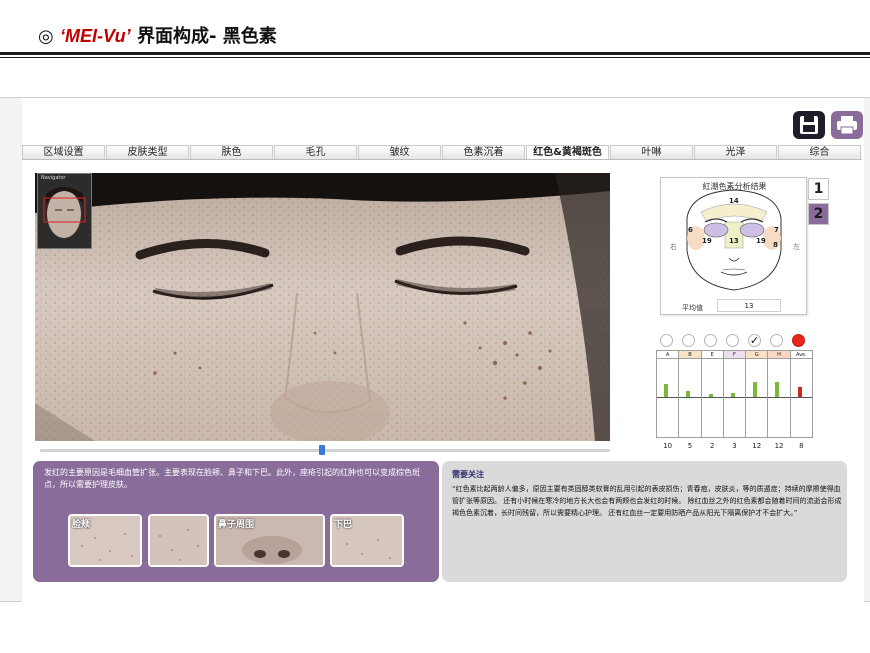 This screenshot has width=870, height=653. I want to click on tab-pigmentation: 色素沉着, so click(483, 152).